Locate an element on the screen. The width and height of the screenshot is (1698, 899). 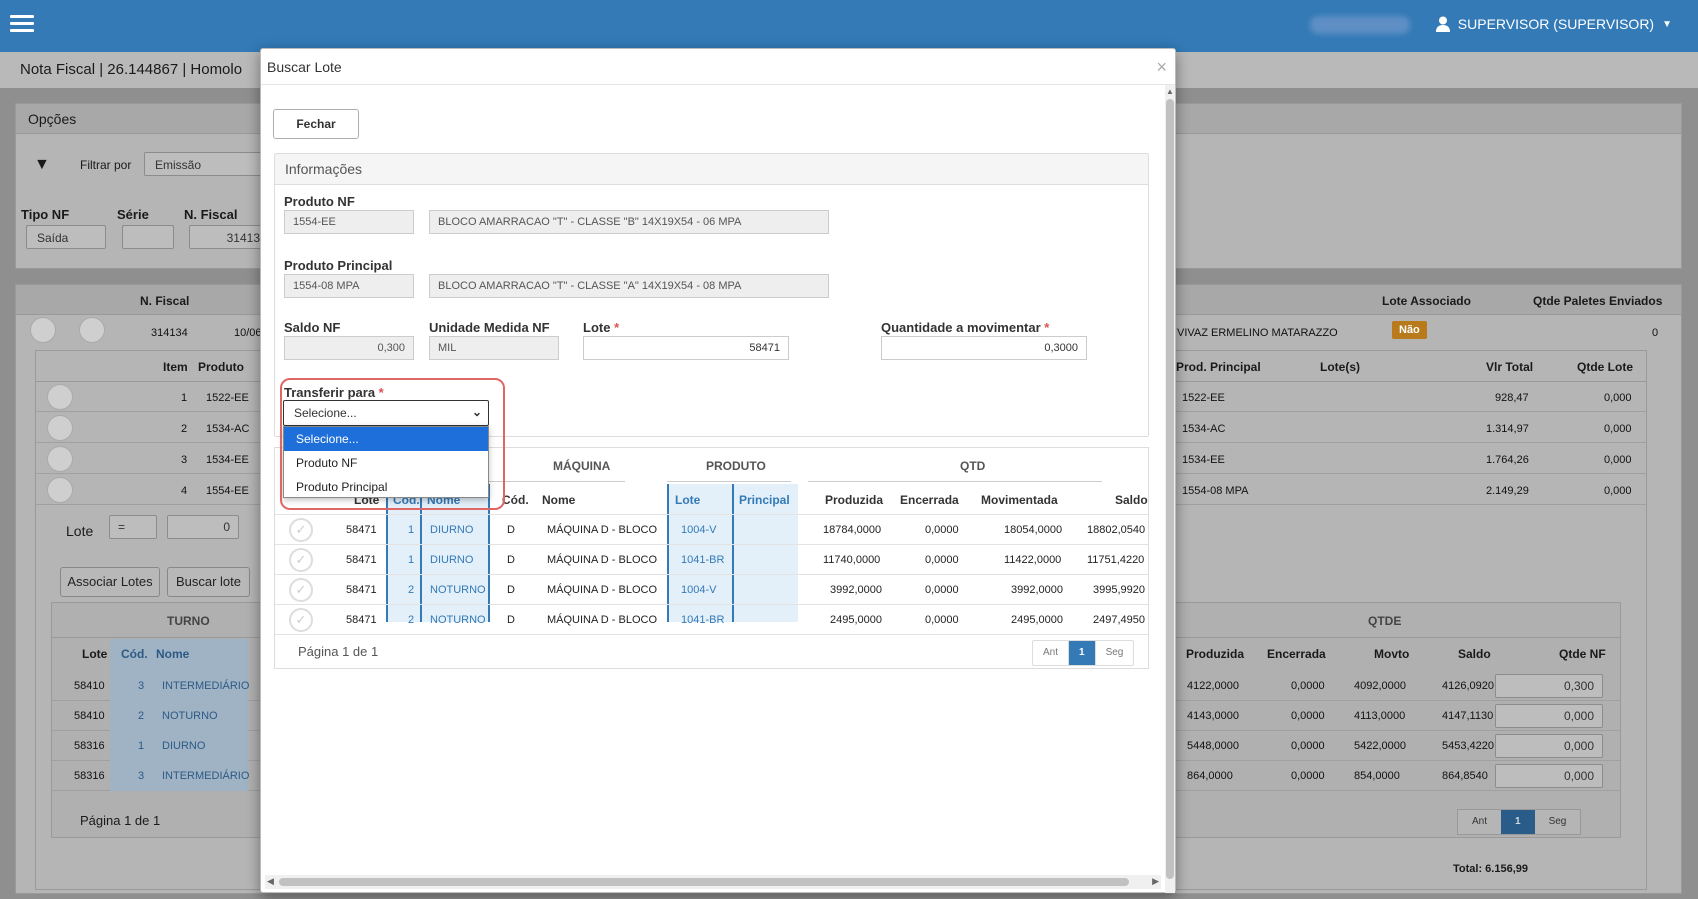
options-title: Opções is located at coordinates (52, 119).